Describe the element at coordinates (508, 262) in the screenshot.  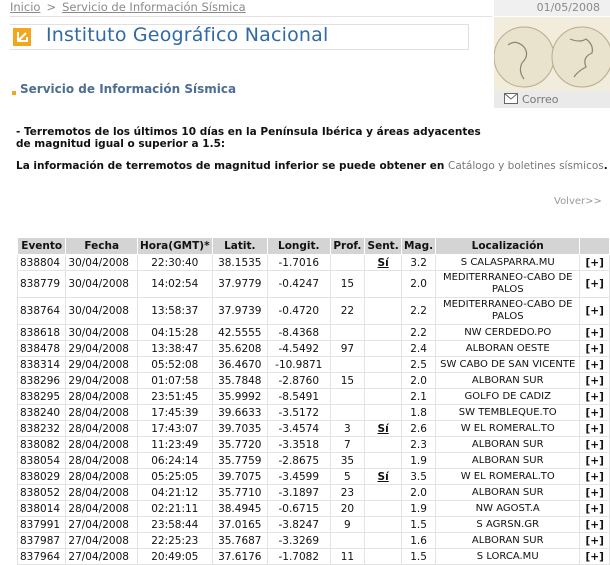
I see `event-location: S CALASPARRA.MU` at that location.